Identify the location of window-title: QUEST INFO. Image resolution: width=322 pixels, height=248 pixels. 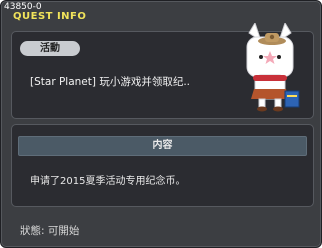
(50, 16).